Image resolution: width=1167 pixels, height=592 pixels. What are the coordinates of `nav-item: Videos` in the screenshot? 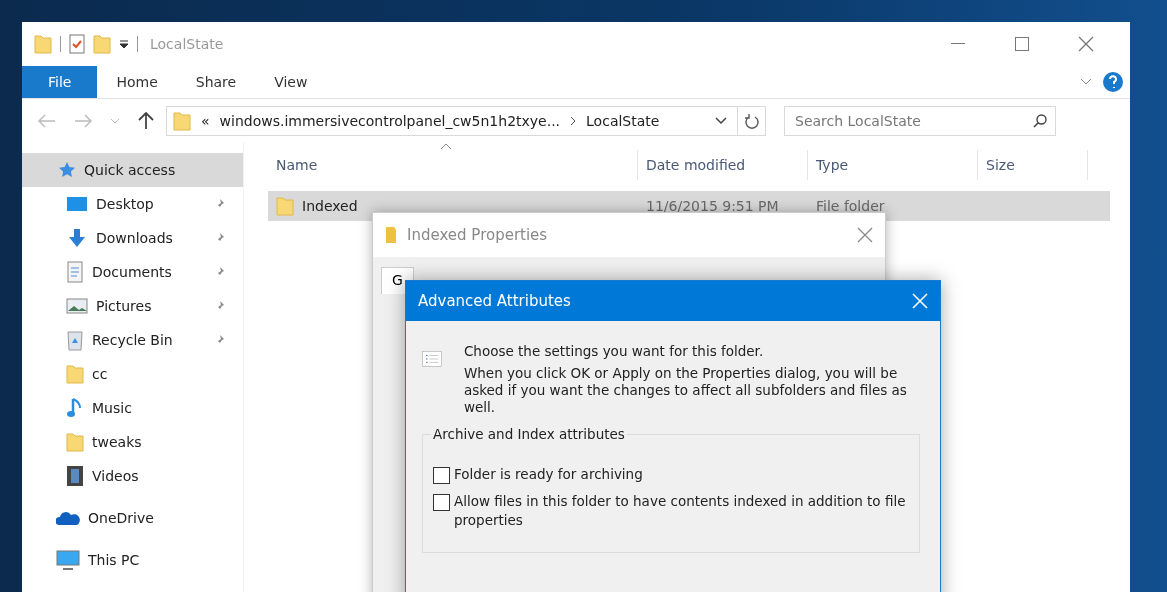 It's located at (132, 476).